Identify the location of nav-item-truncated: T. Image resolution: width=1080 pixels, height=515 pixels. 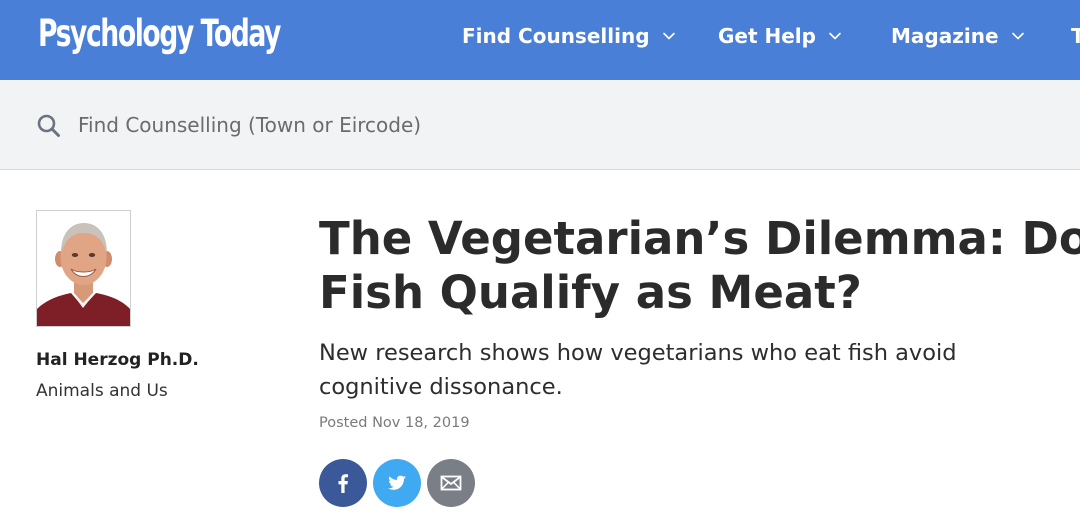
(1075, 36).